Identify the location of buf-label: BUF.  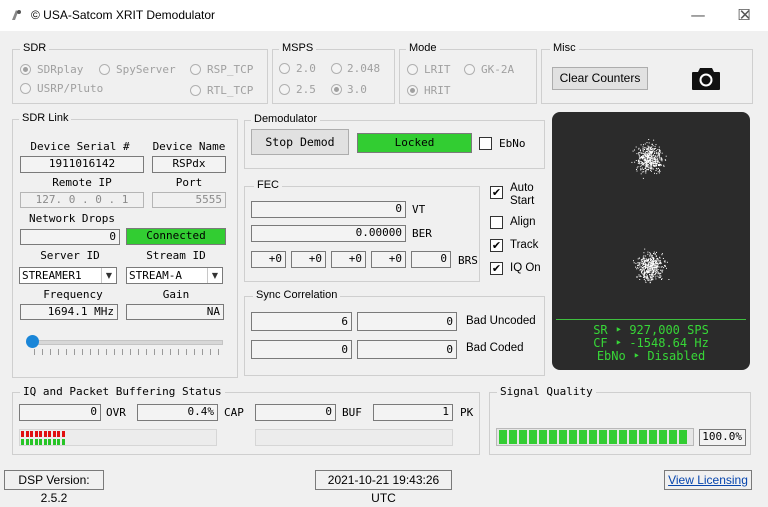
(352, 412).